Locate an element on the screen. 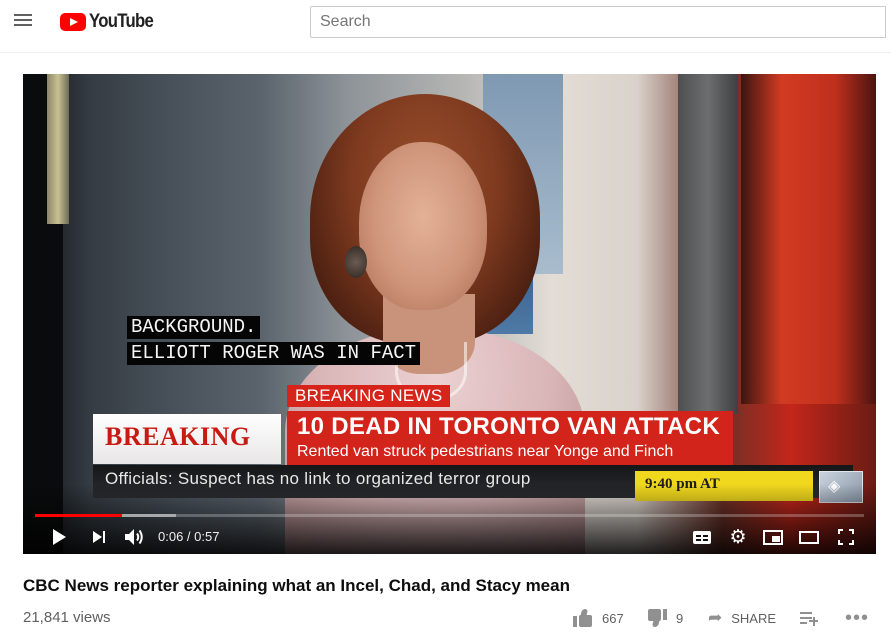 This screenshot has width=891, height=639. time-display: 0:06 / 0:57 is located at coordinates (189, 536).